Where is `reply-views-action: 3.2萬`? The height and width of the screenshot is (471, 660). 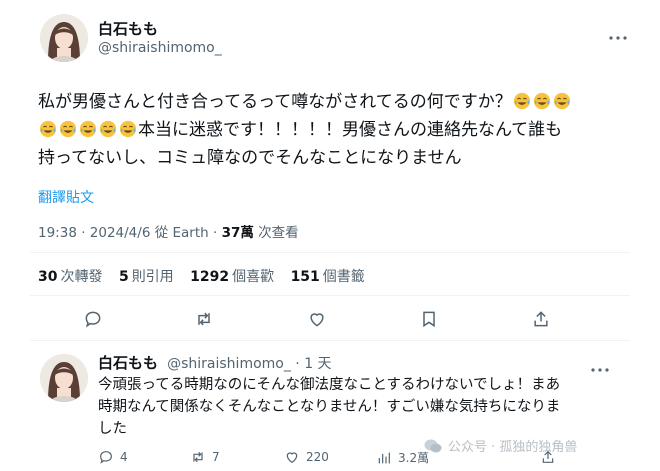 reply-views-action: 3.2萬 is located at coordinates (402, 457).